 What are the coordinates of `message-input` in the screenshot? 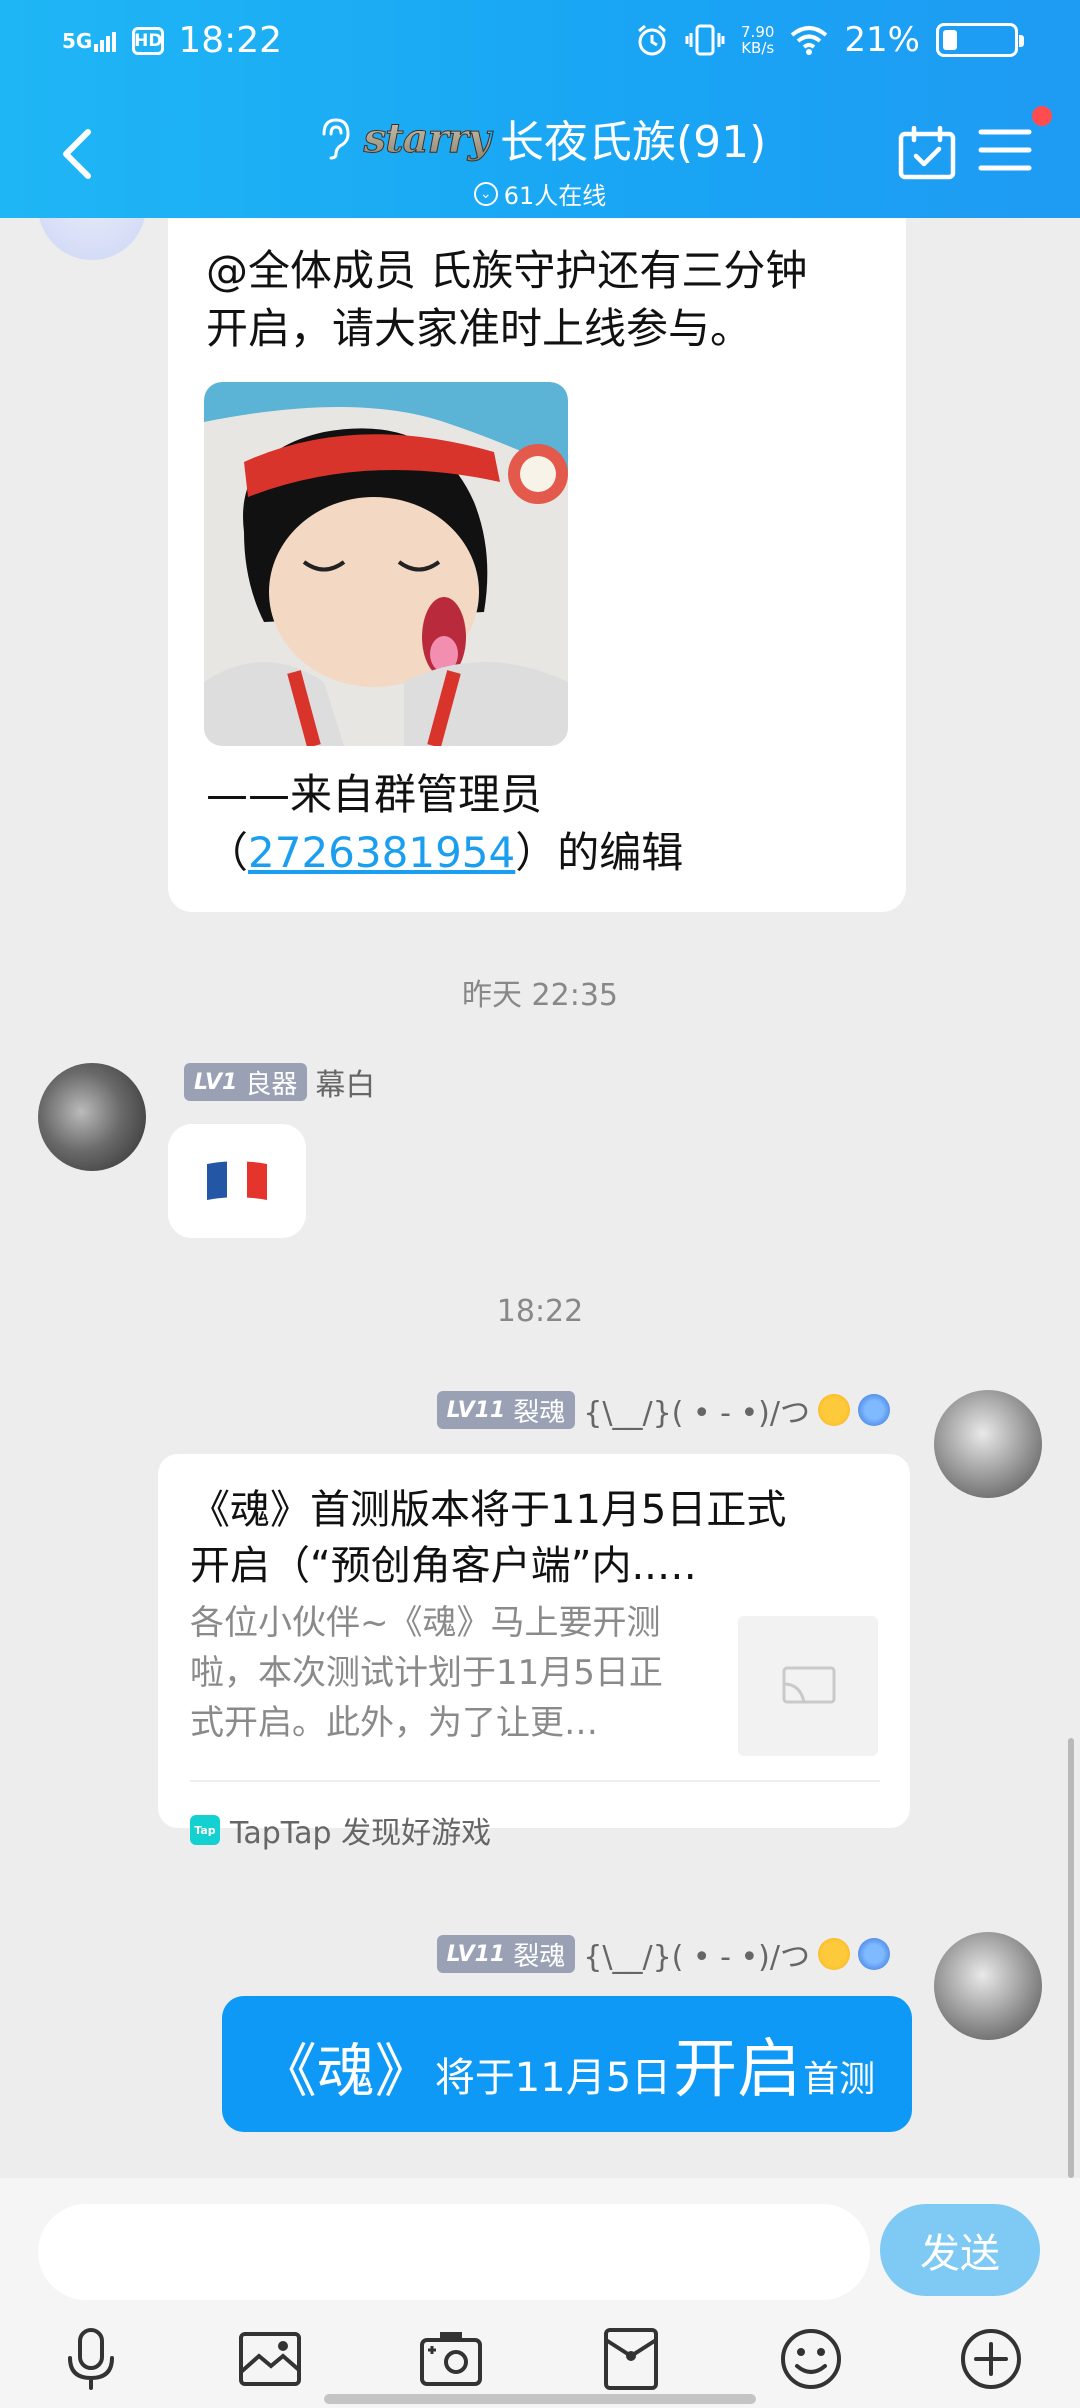 It's located at (454, 2252).